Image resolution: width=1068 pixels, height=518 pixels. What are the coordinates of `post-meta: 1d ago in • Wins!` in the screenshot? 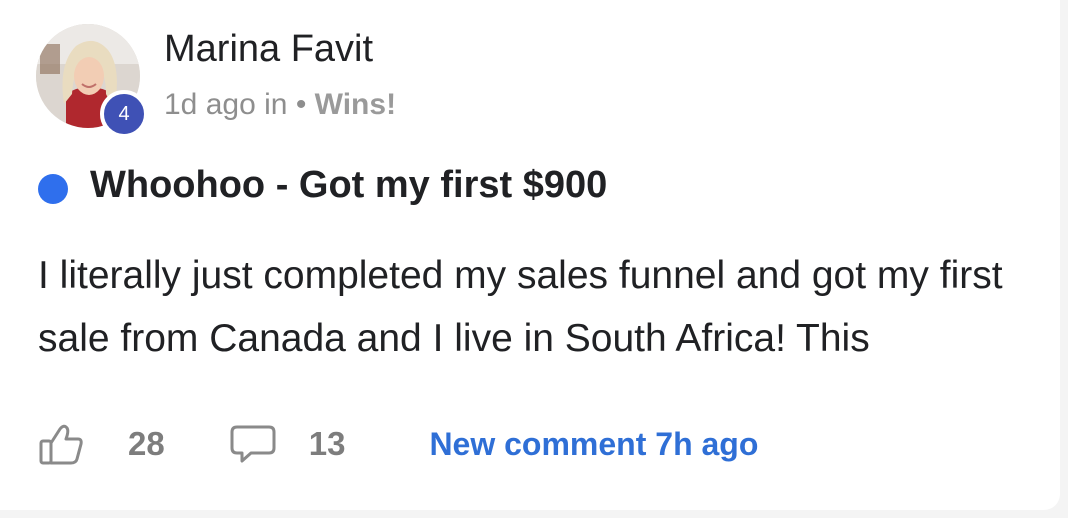 It's located at (280, 105).